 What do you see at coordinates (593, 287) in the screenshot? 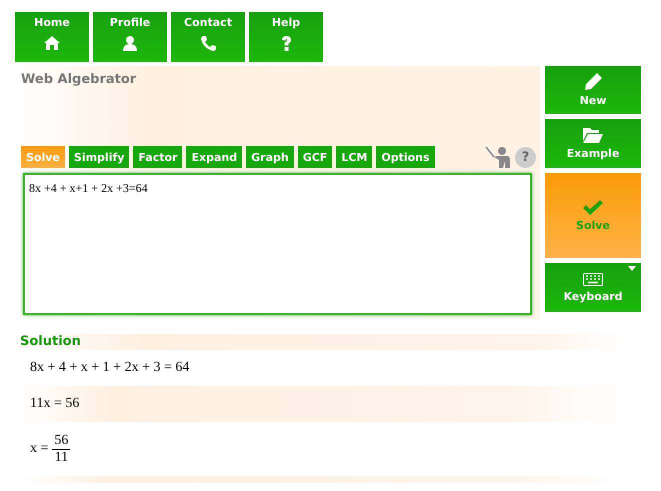
I see `side-button: Keyboard` at bounding box center [593, 287].